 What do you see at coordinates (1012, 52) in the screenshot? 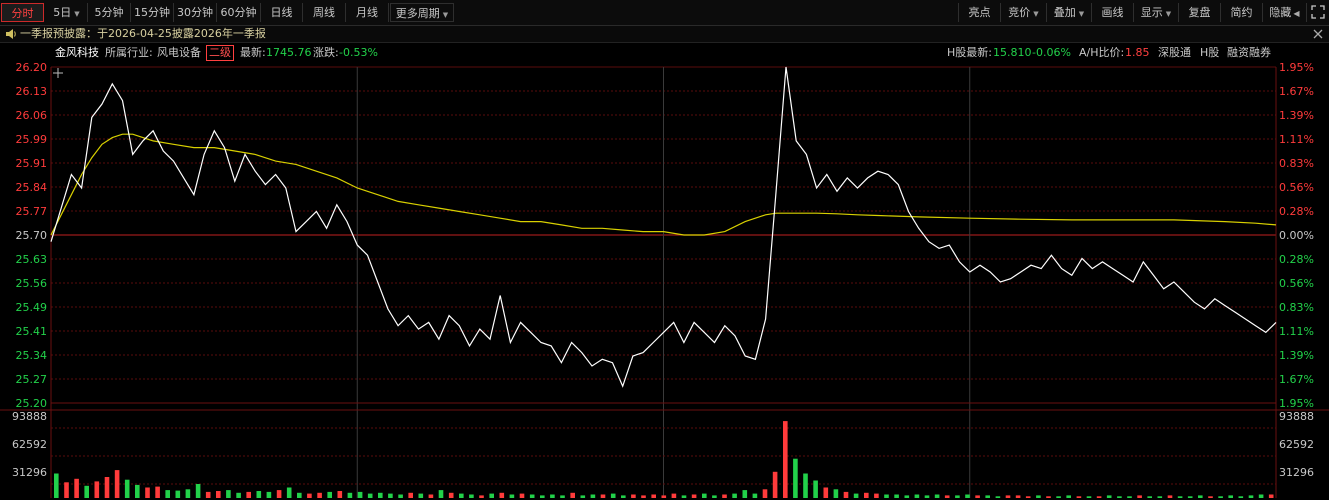
I see `h-latest-value: 15.810` at bounding box center [1012, 52].